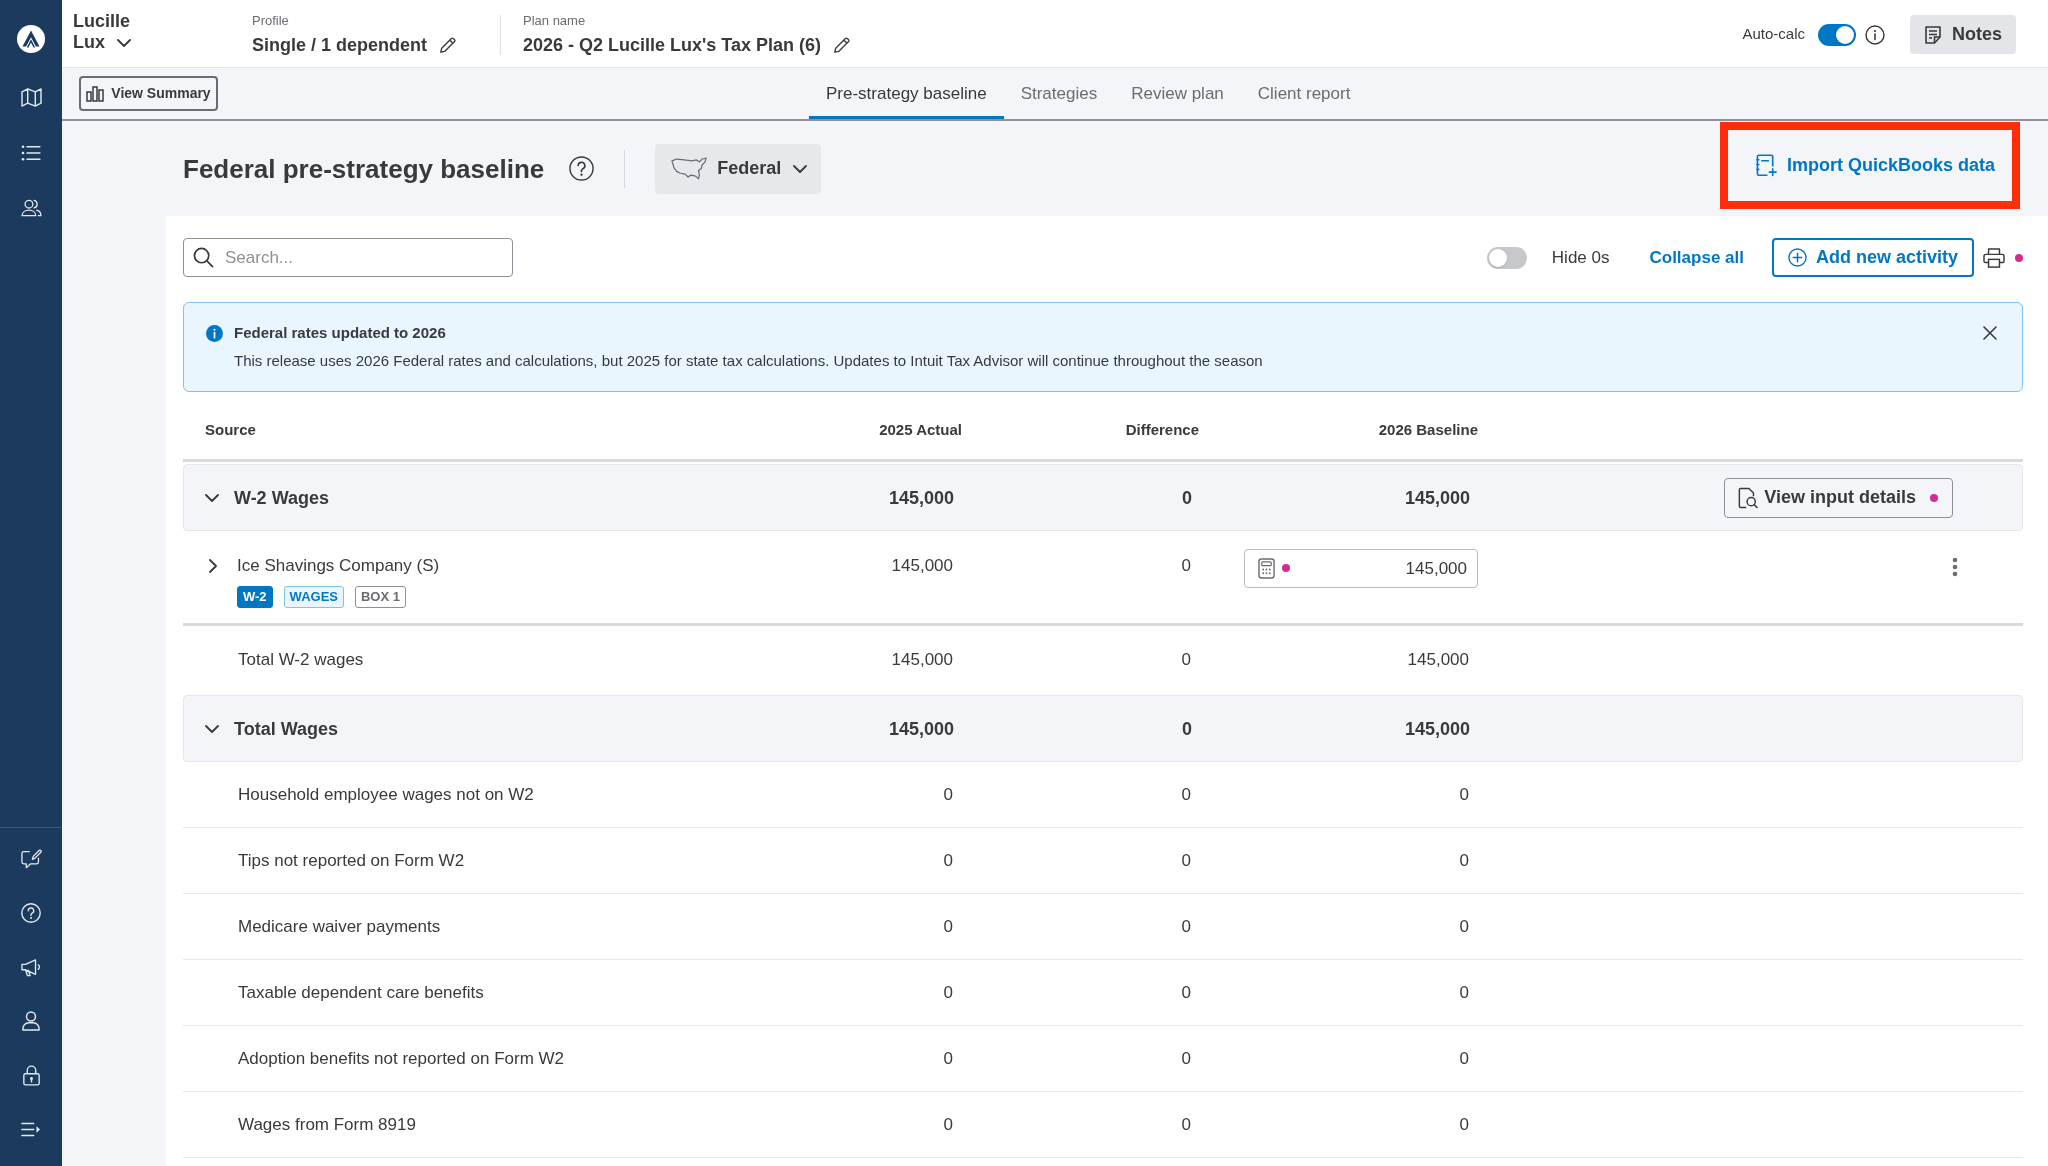 This screenshot has height=1166, width=2048. I want to click on category-tag: BOX 1, so click(380, 597).